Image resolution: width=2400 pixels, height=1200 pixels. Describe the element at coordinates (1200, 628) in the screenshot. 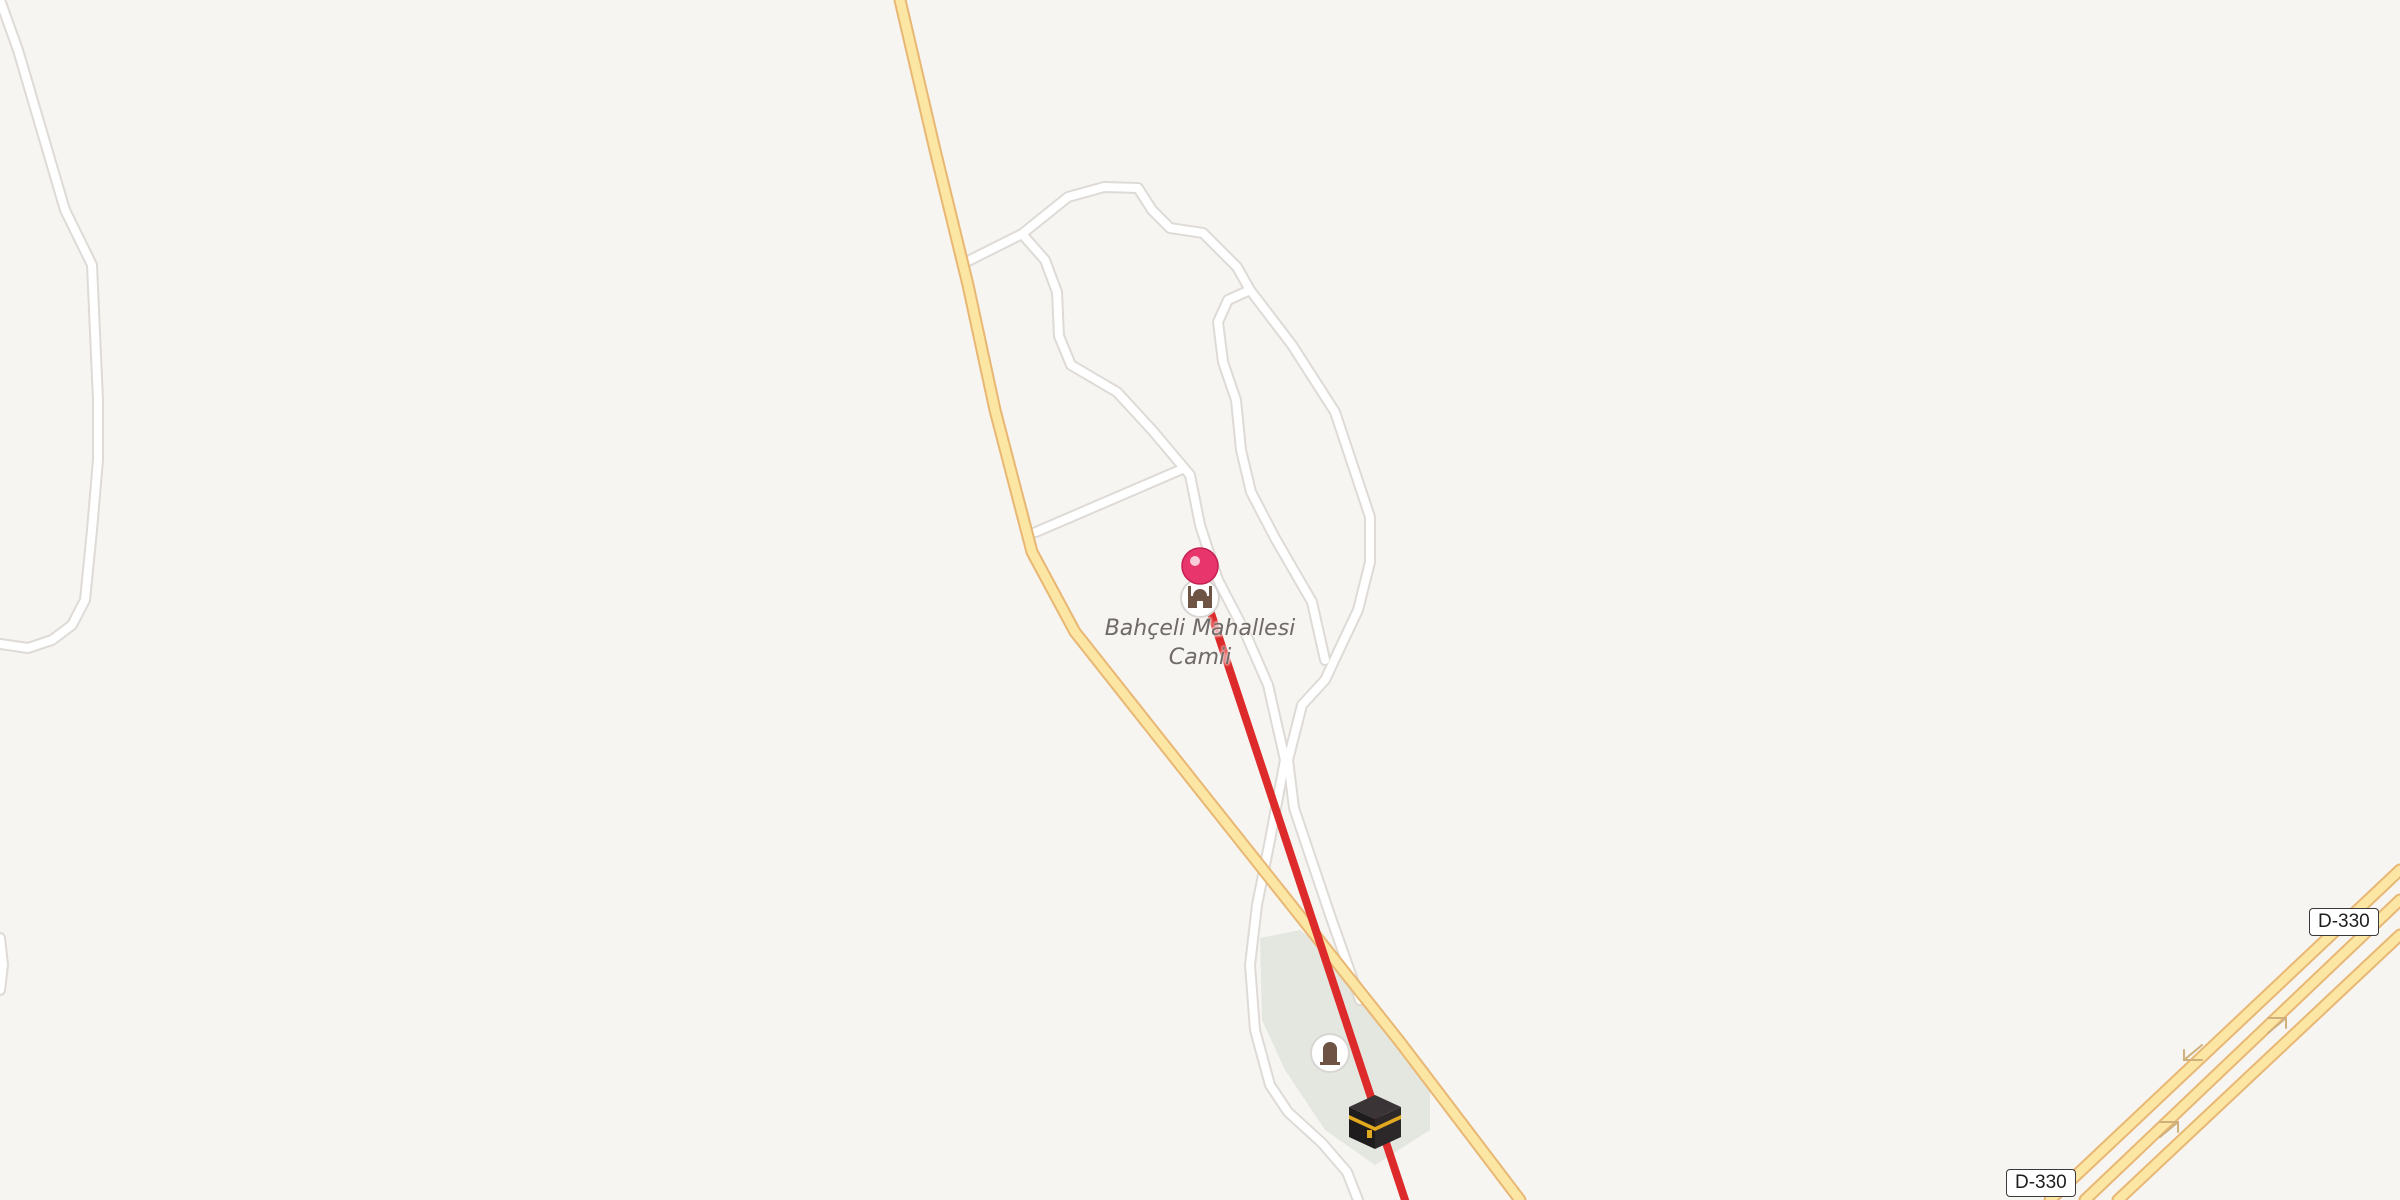

I see `mosque-name-line1: Bahçeli Mahallesi` at that location.